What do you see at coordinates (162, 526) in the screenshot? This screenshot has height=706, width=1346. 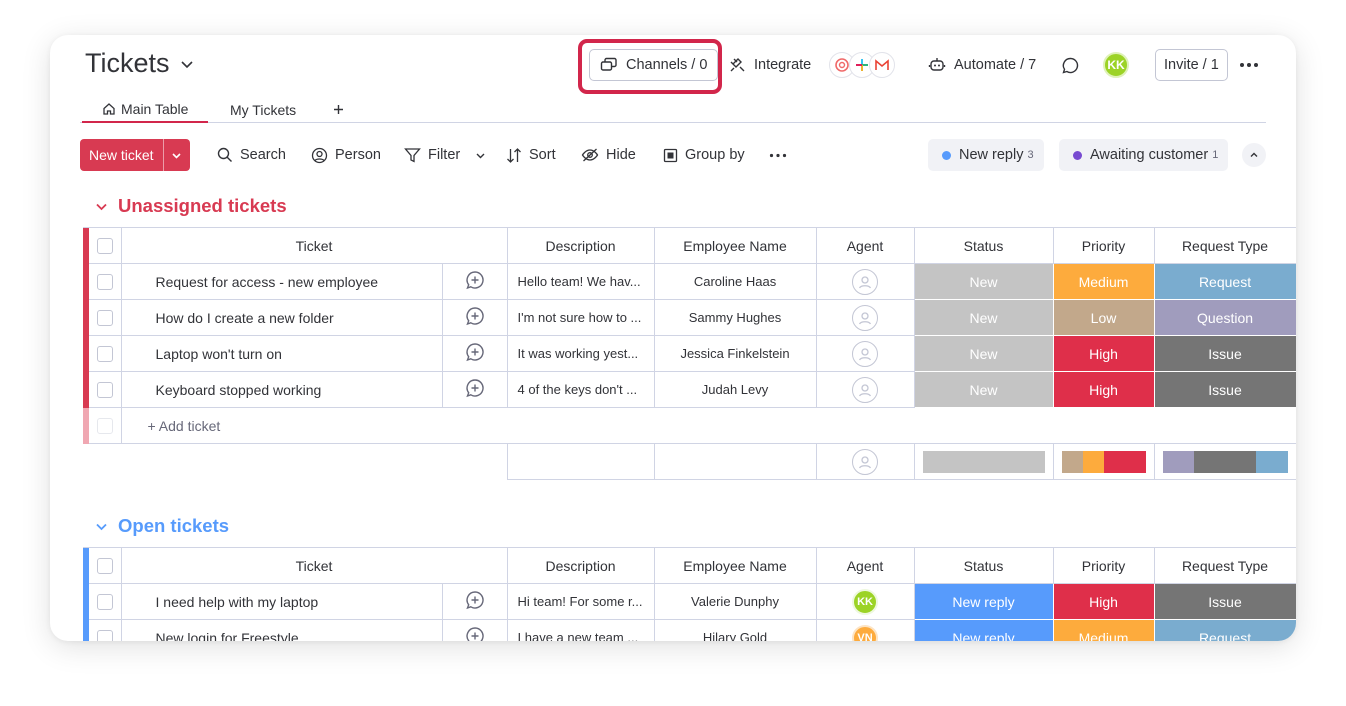 I see `group-header-open: Open tickets` at bounding box center [162, 526].